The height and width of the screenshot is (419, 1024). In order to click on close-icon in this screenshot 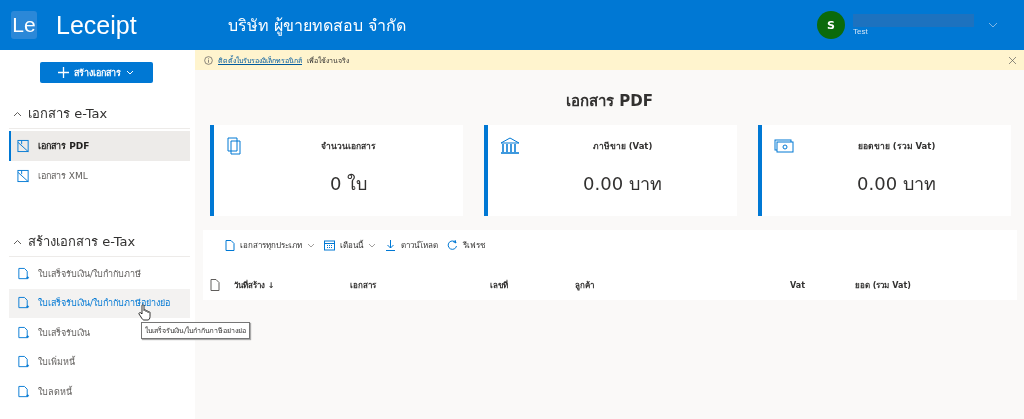, I will do `click(1012, 60)`.